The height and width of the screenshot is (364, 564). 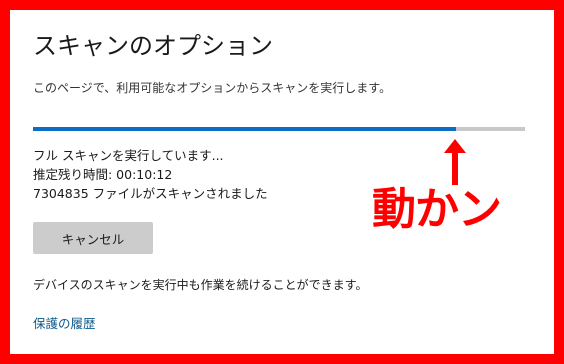 What do you see at coordinates (455, 162) in the screenshot?
I see `up-arrow-icon` at bounding box center [455, 162].